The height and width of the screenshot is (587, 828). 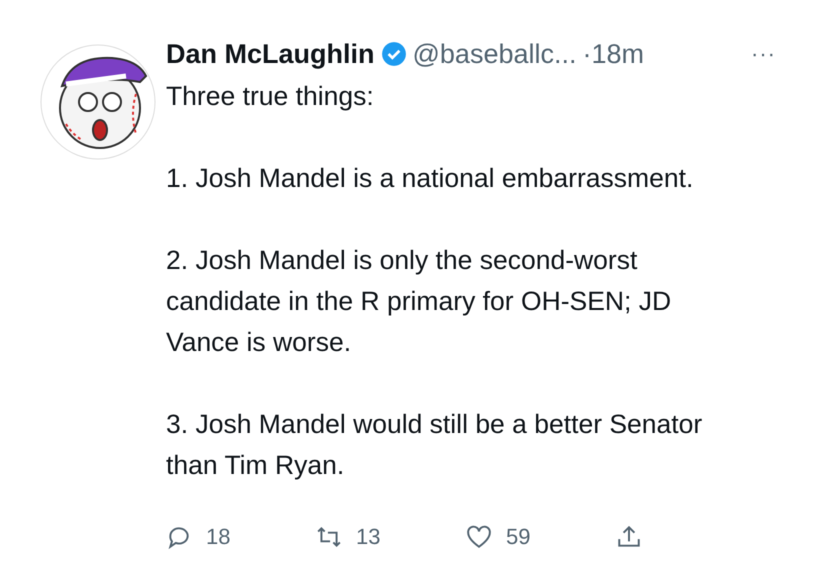 What do you see at coordinates (763, 54) in the screenshot?
I see `more-button: ···` at bounding box center [763, 54].